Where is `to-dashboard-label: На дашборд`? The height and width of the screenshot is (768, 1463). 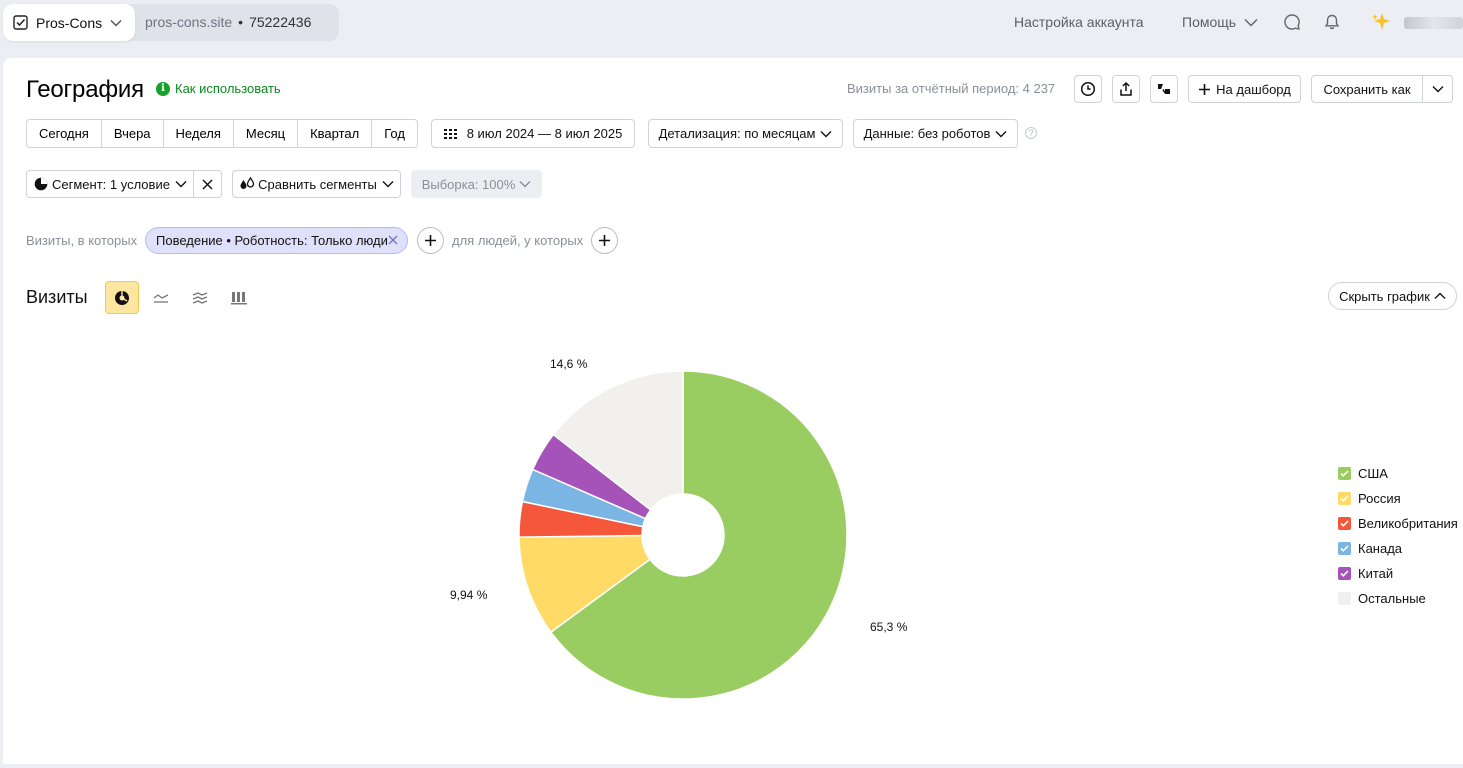
to-dashboard-label: На дашборд is located at coordinates (1253, 89).